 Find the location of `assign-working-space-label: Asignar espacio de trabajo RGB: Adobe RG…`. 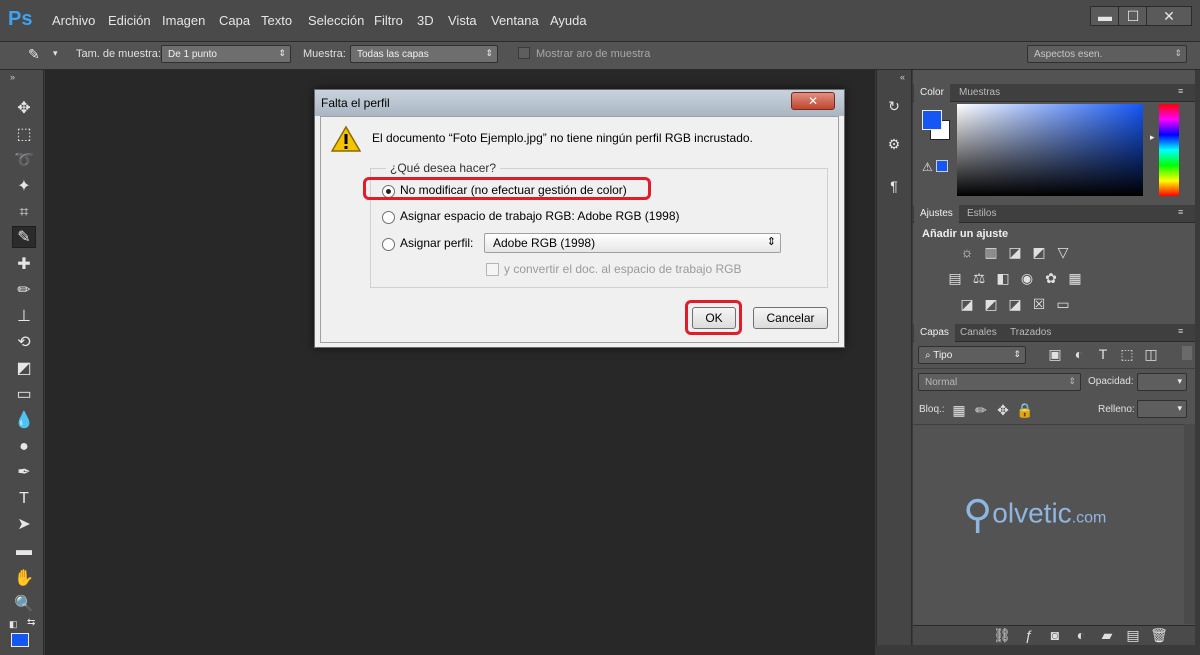

assign-working-space-label: Asignar espacio de trabajo RGB: Adobe RG… is located at coordinates (540, 216).